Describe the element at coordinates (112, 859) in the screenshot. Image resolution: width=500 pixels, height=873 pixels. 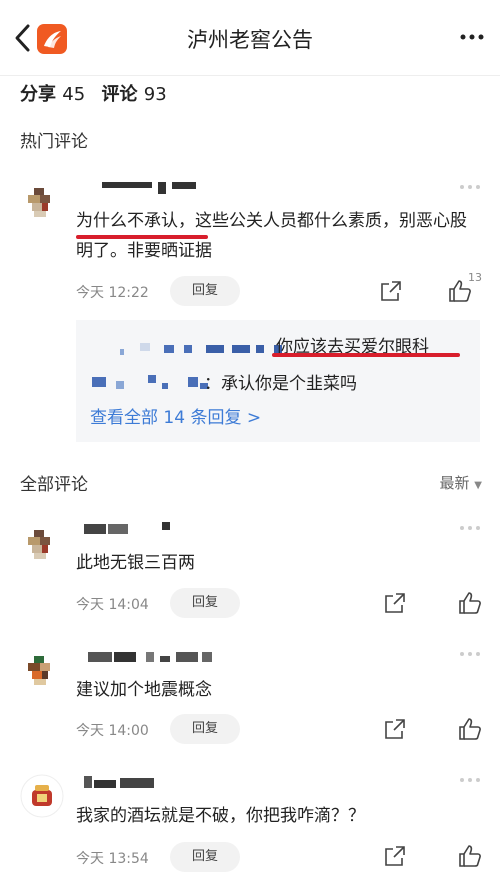
I see `comment-time: 今天 13:54` at that location.